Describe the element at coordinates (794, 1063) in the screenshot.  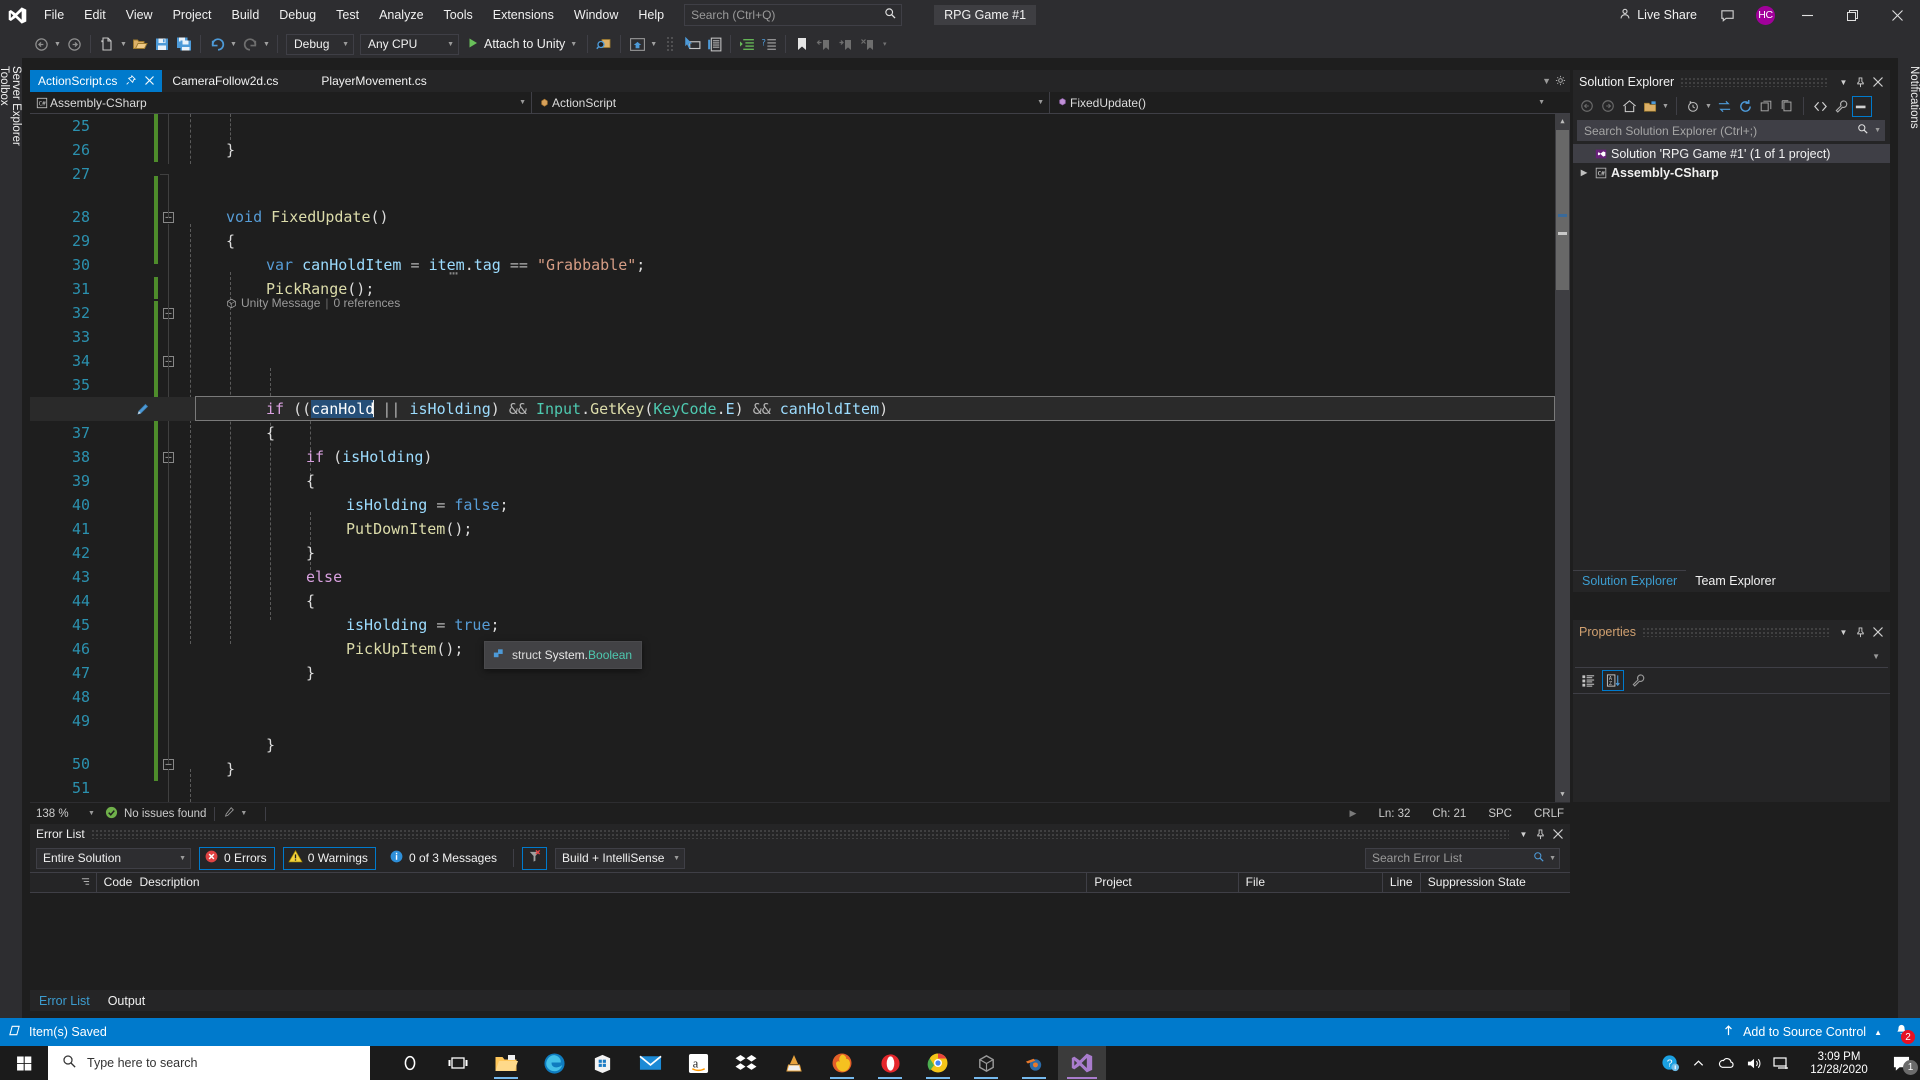
I see `vlc-icon` at that location.